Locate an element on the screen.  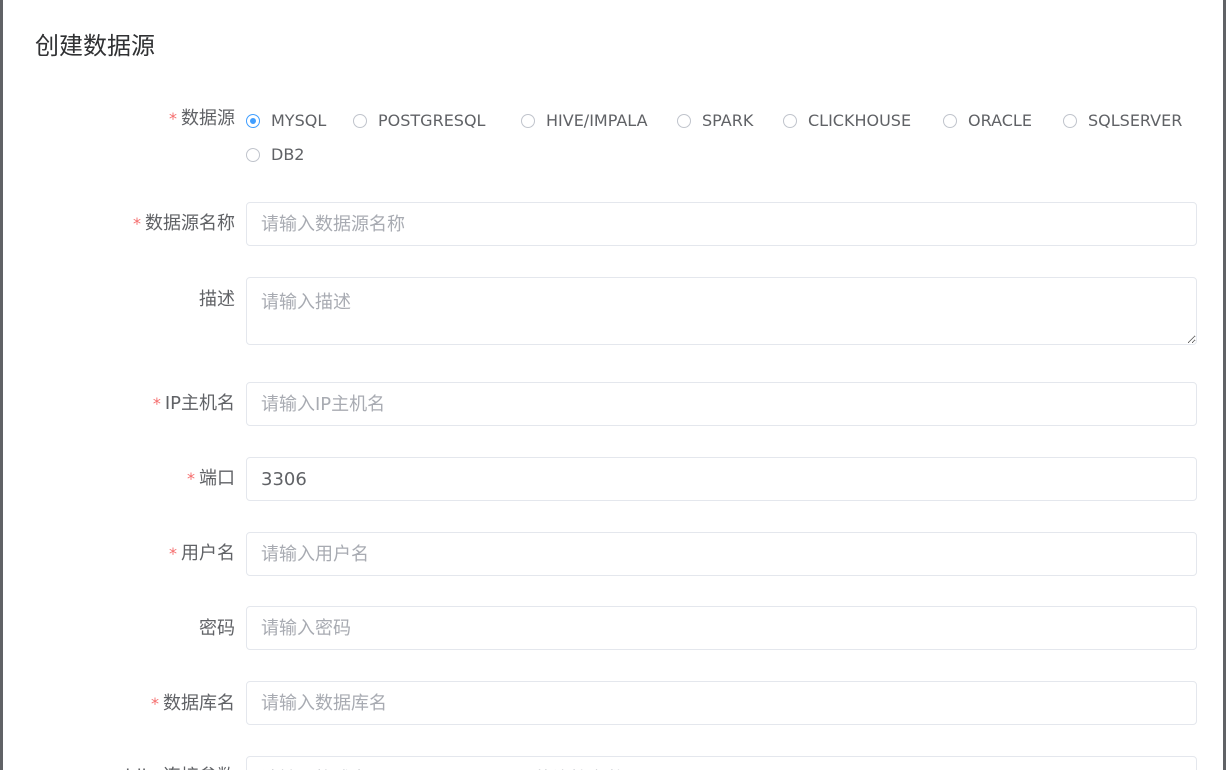
password-label: 密码 is located at coordinates (217, 628).